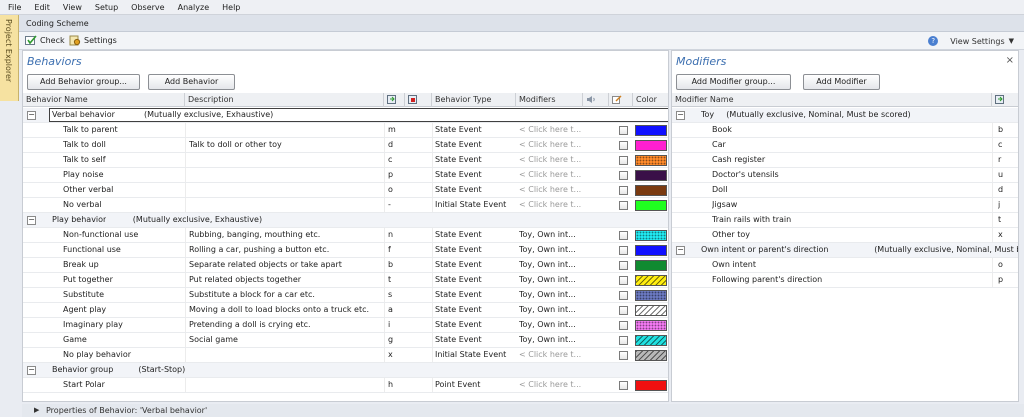 This screenshot has width=1024, height=417. Describe the element at coordinates (395, 355) in the screenshot. I see `behavior-key: x` at that location.